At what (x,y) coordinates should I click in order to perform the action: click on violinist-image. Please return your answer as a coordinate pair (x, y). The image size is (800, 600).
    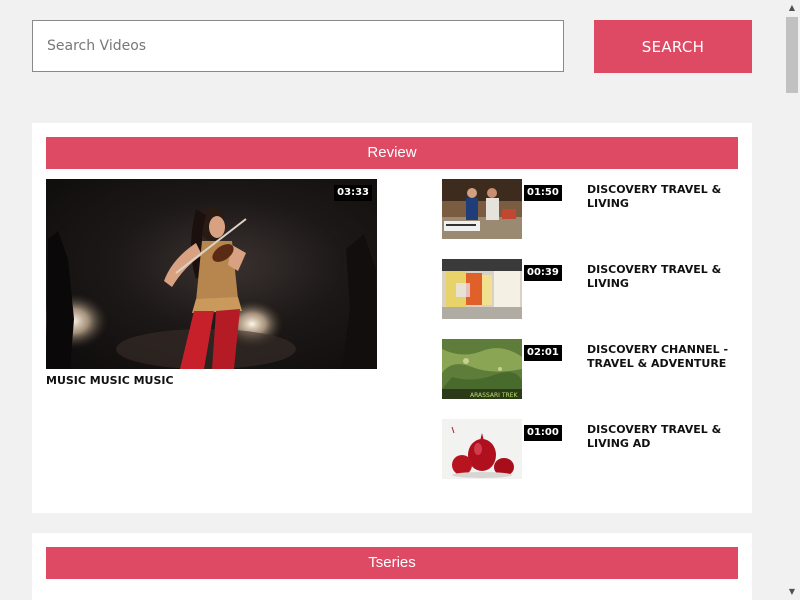
    Looking at the image, I should click on (211, 288).